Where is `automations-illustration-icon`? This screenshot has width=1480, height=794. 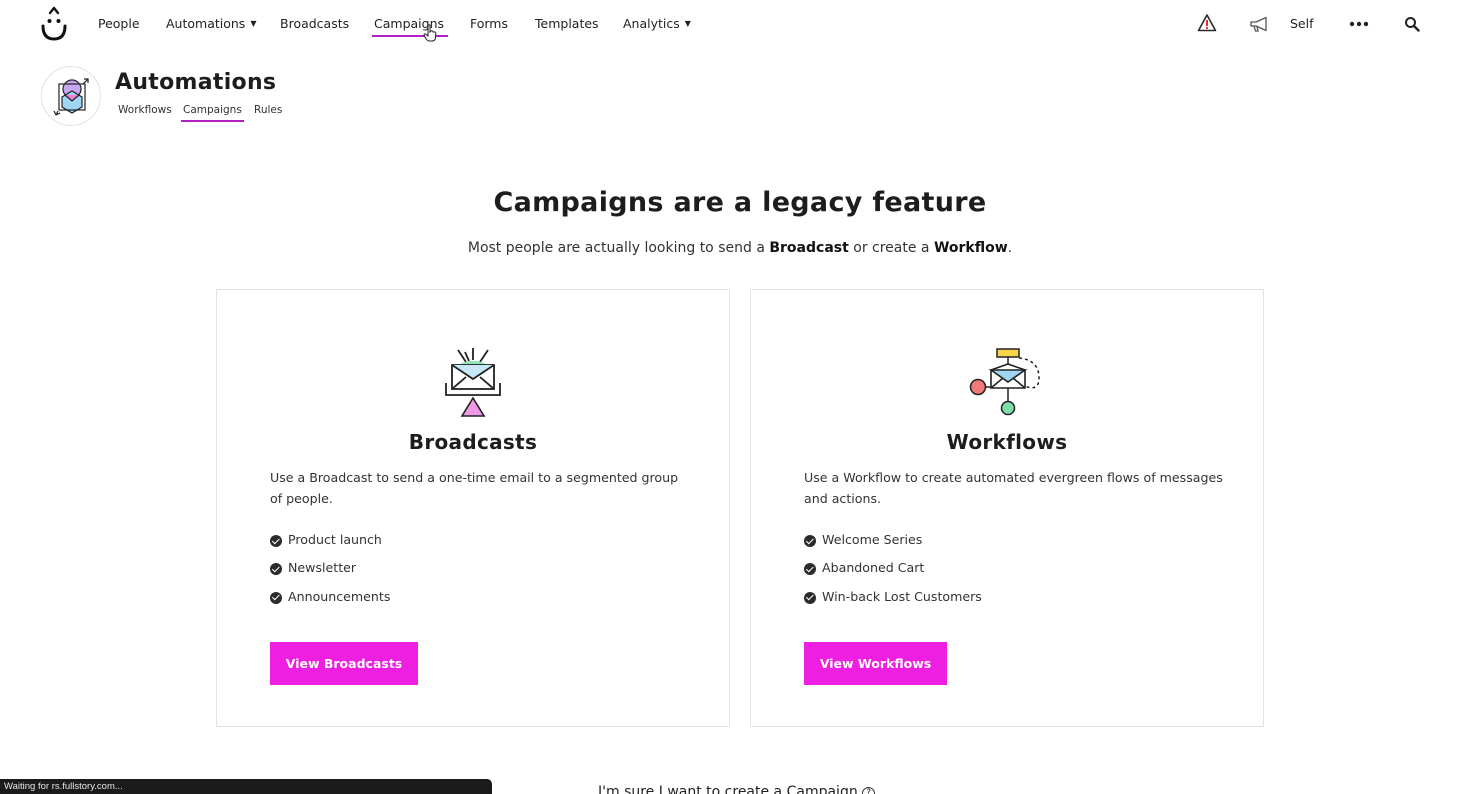
automations-illustration-icon is located at coordinates (71, 97).